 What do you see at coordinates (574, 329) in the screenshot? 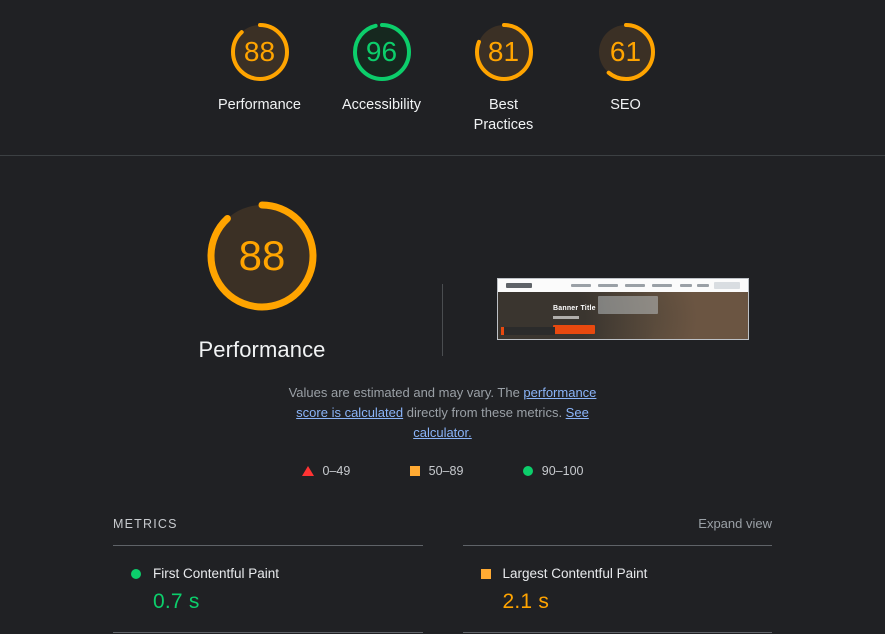
I see `thumbnail-banner-button` at bounding box center [574, 329].